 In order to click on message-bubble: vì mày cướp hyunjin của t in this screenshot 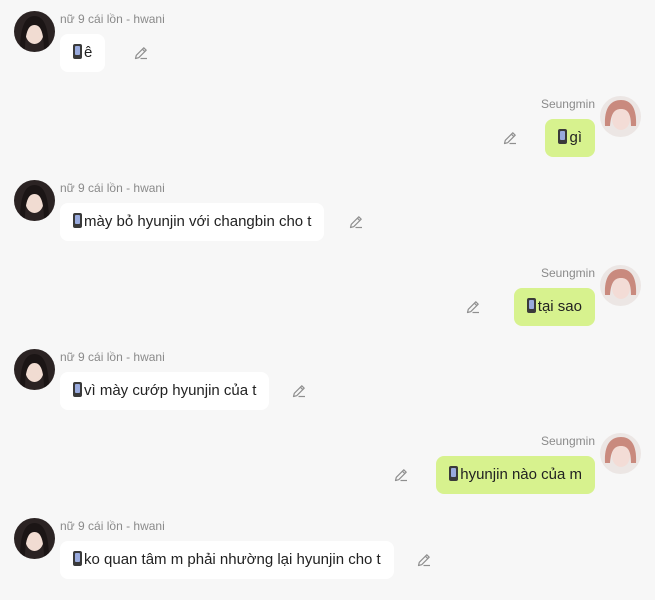, I will do `click(165, 391)`.